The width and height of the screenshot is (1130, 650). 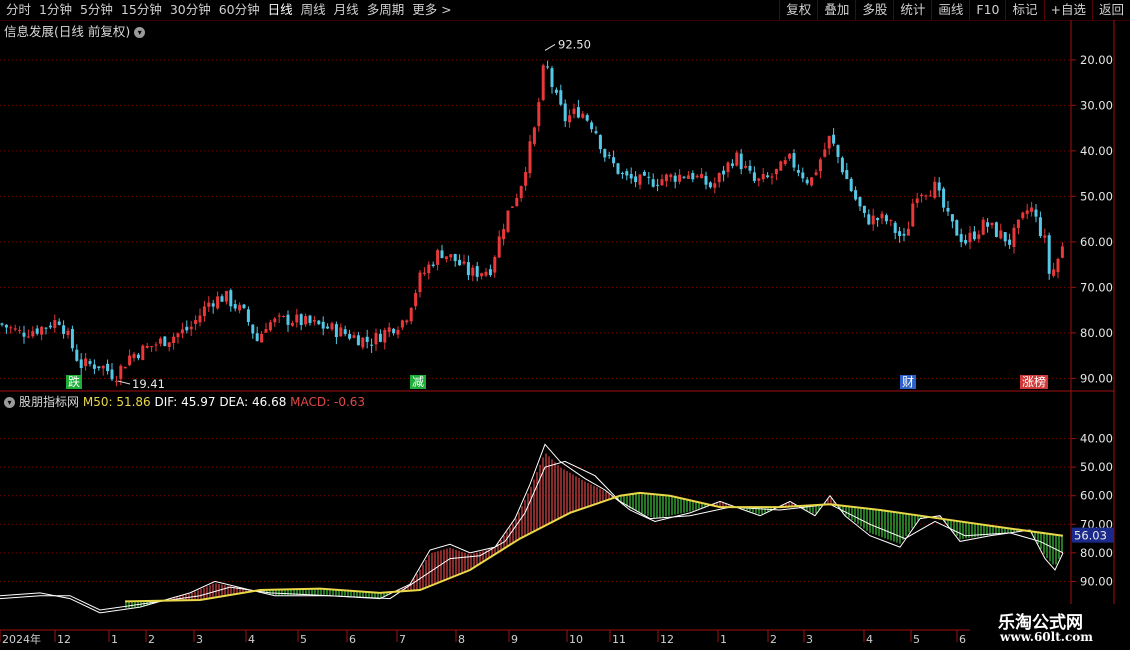 I want to click on toolbar-button-4: 画线, so click(x=950, y=10).